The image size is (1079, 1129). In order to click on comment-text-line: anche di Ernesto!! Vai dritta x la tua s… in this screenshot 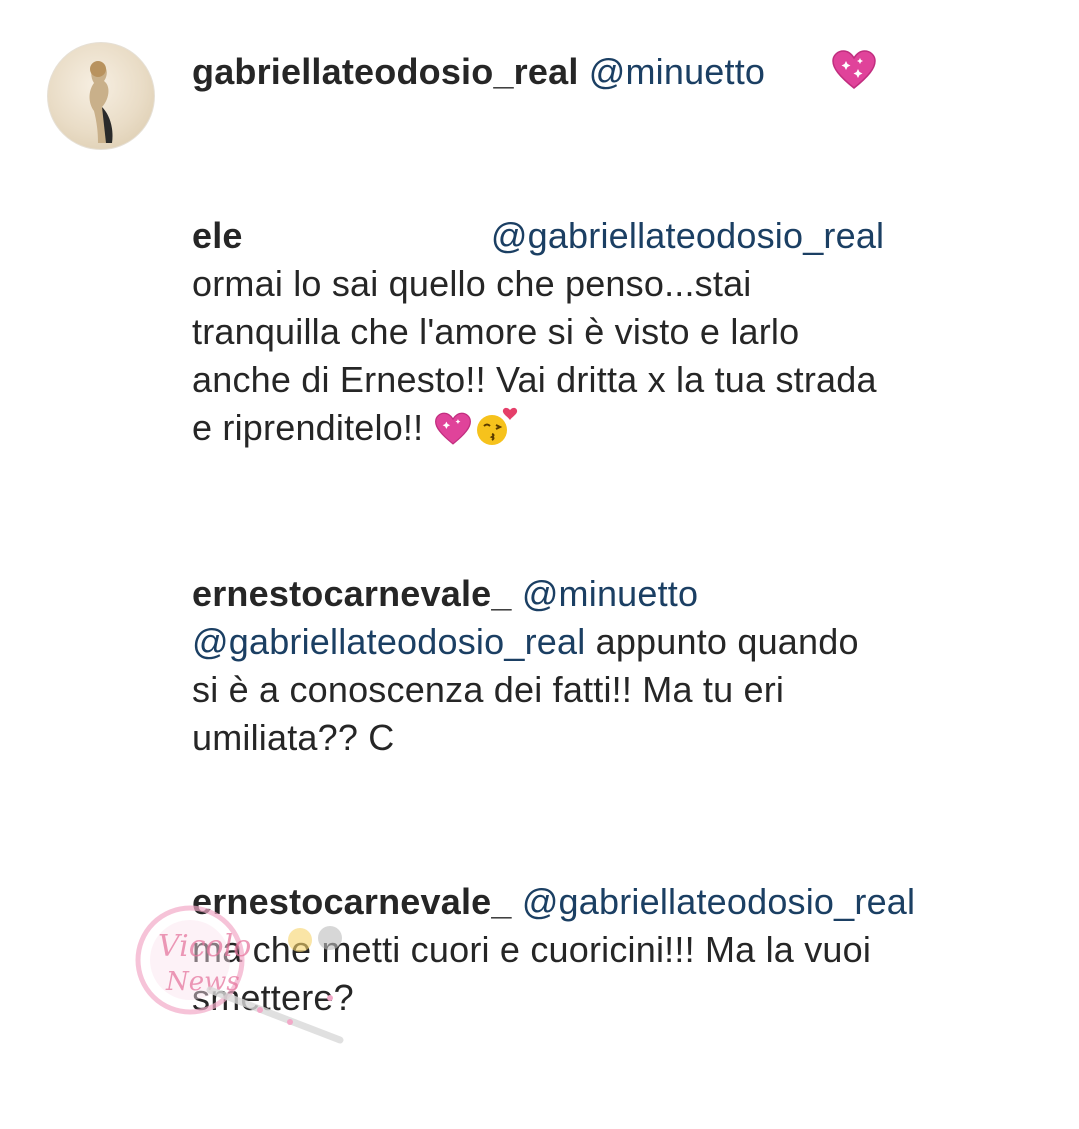, I will do `click(534, 379)`.